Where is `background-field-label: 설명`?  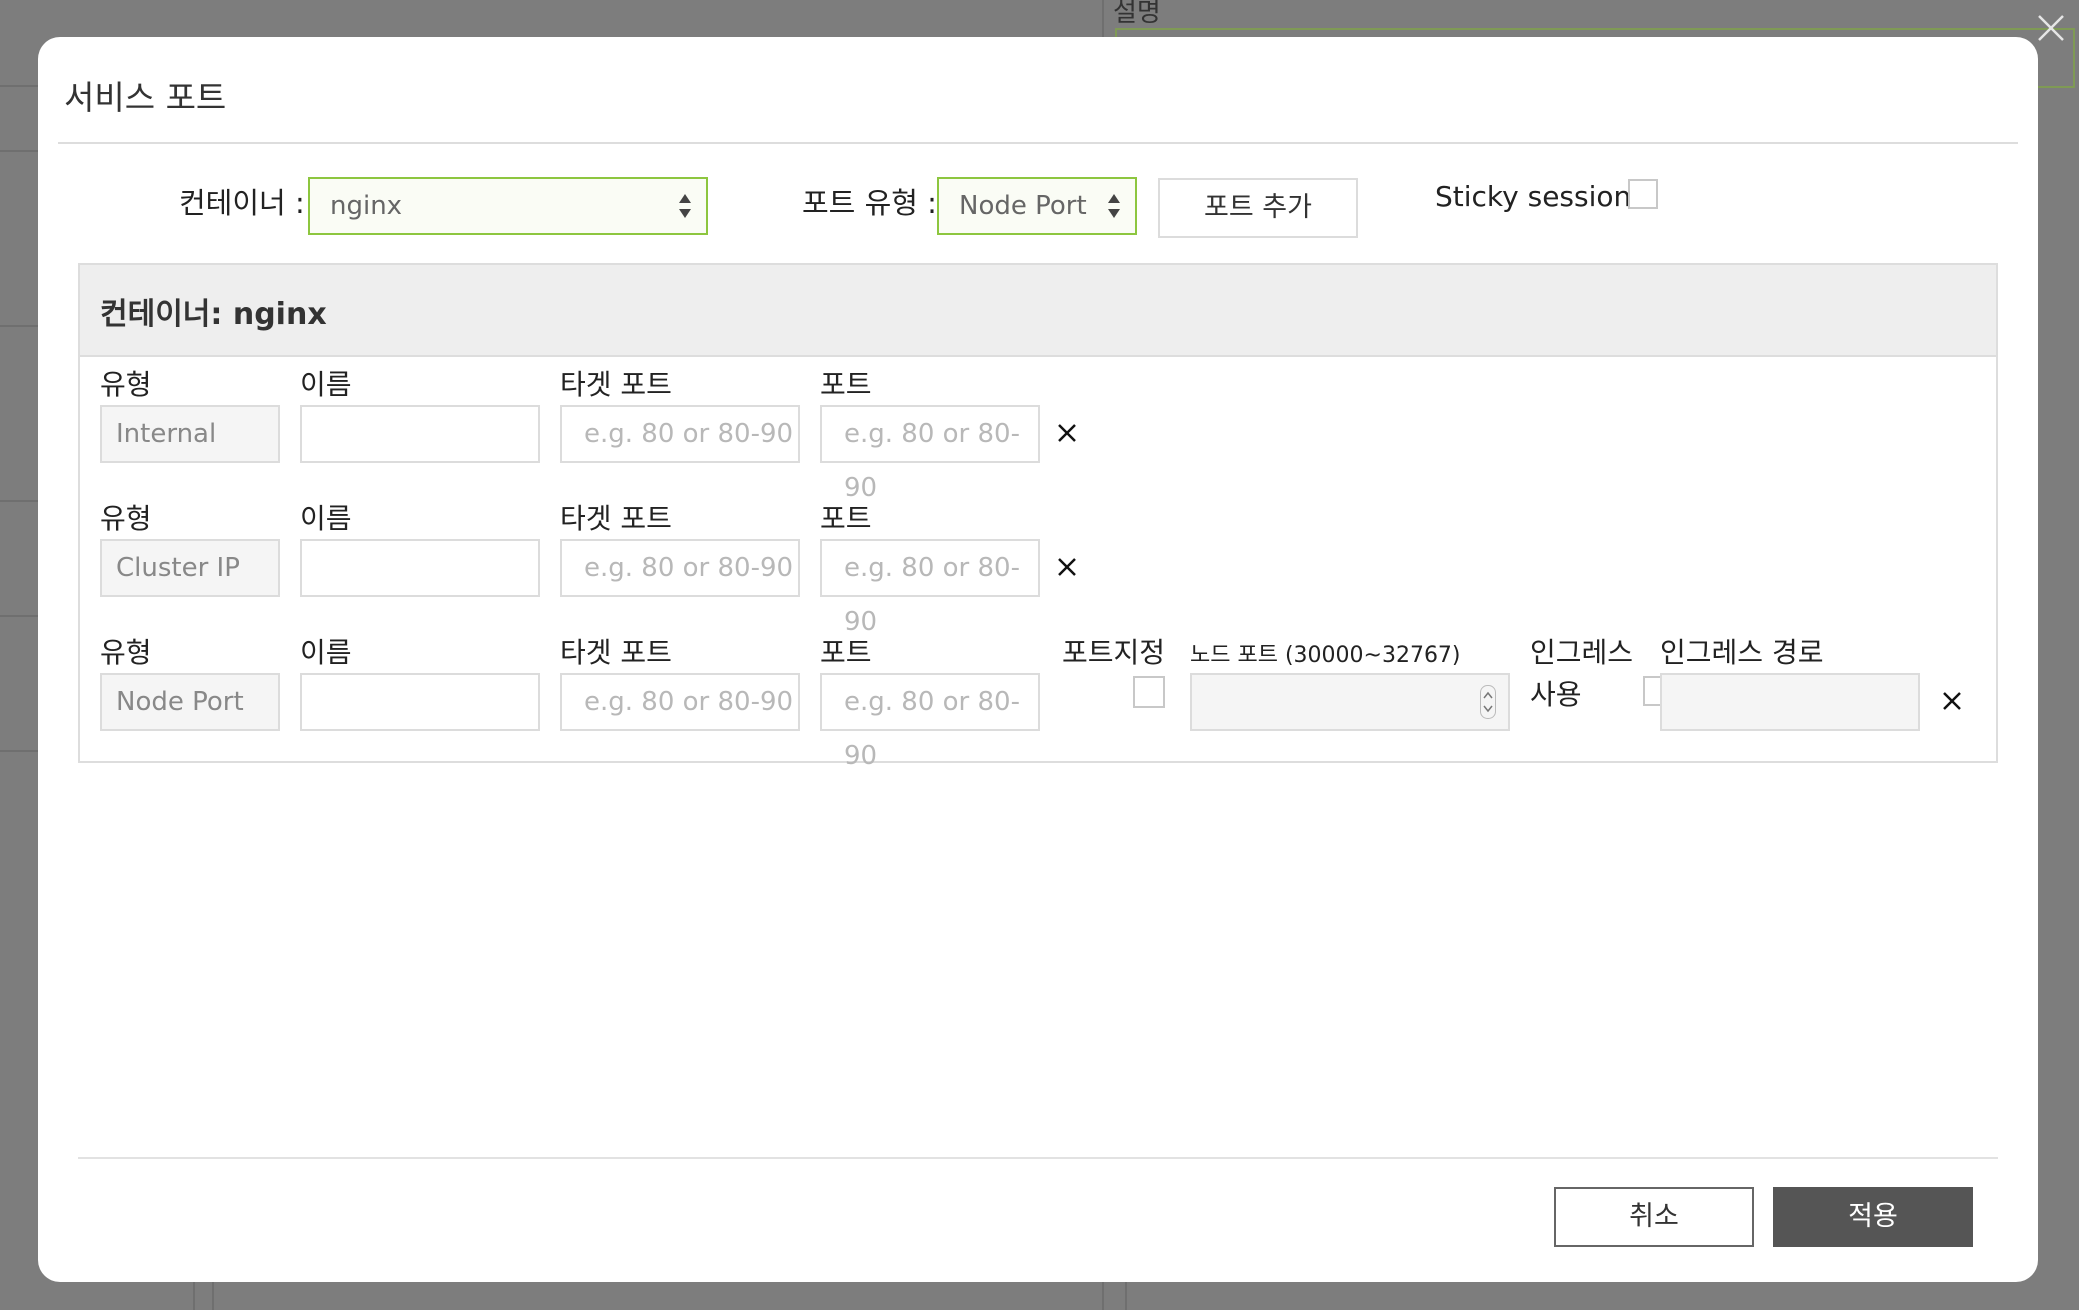
background-field-label: 설명 is located at coordinates (1137, 14).